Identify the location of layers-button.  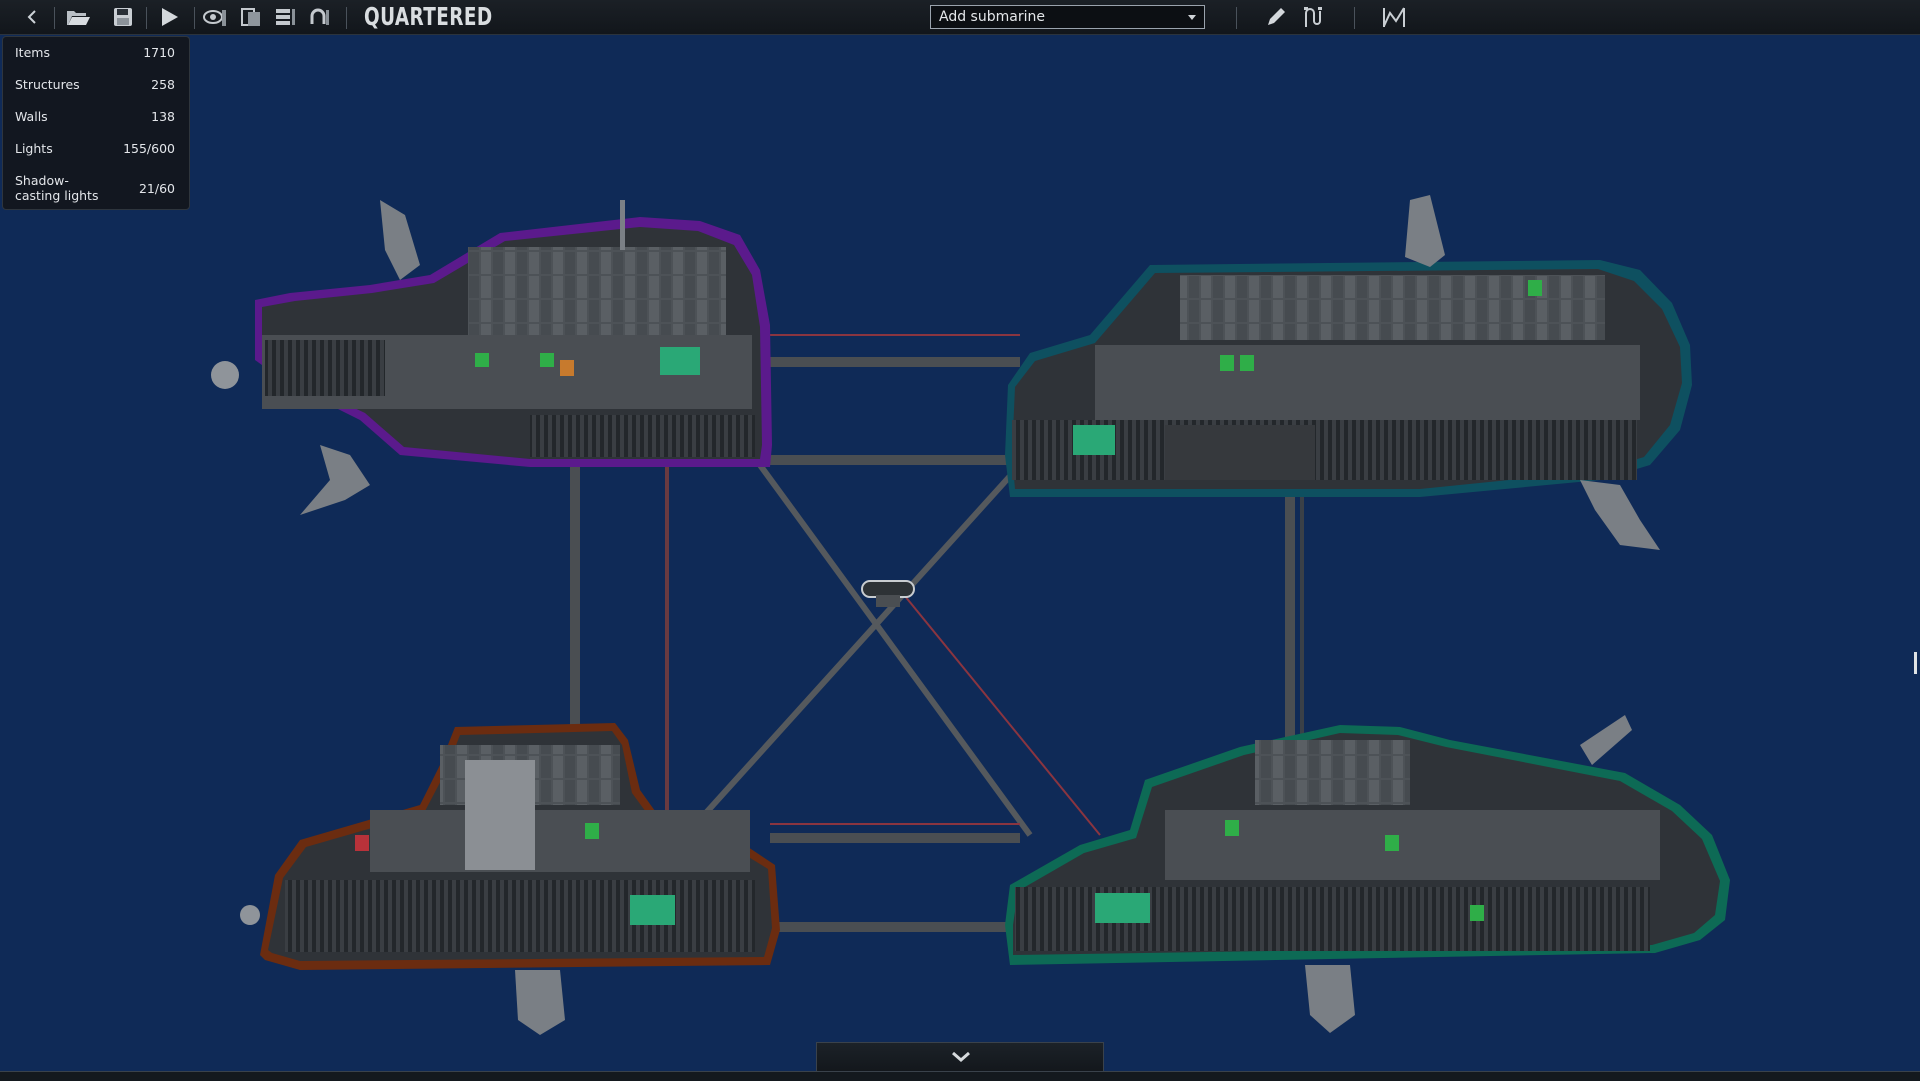
(251, 17).